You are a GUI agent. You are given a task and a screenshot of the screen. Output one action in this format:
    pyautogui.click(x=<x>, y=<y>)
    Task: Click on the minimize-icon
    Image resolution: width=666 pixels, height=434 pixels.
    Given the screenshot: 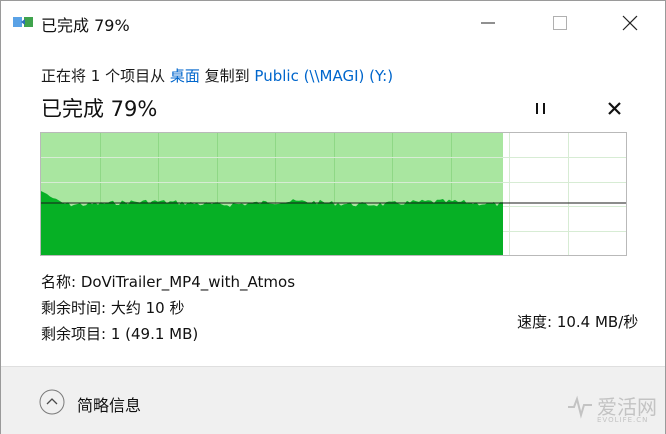 What is the action you would take?
    pyautogui.click(x=488, y=23)
    